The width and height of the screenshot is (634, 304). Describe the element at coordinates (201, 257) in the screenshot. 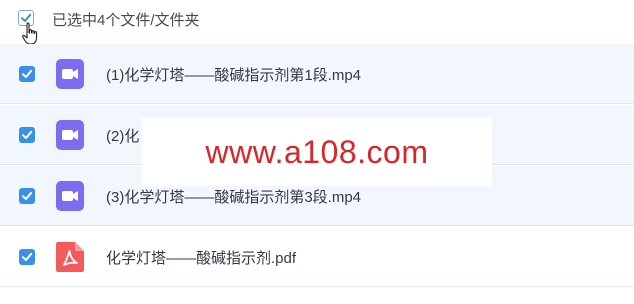

I see `file-name: 化学灯塔——酸碱指示剂.pdf` at that location.